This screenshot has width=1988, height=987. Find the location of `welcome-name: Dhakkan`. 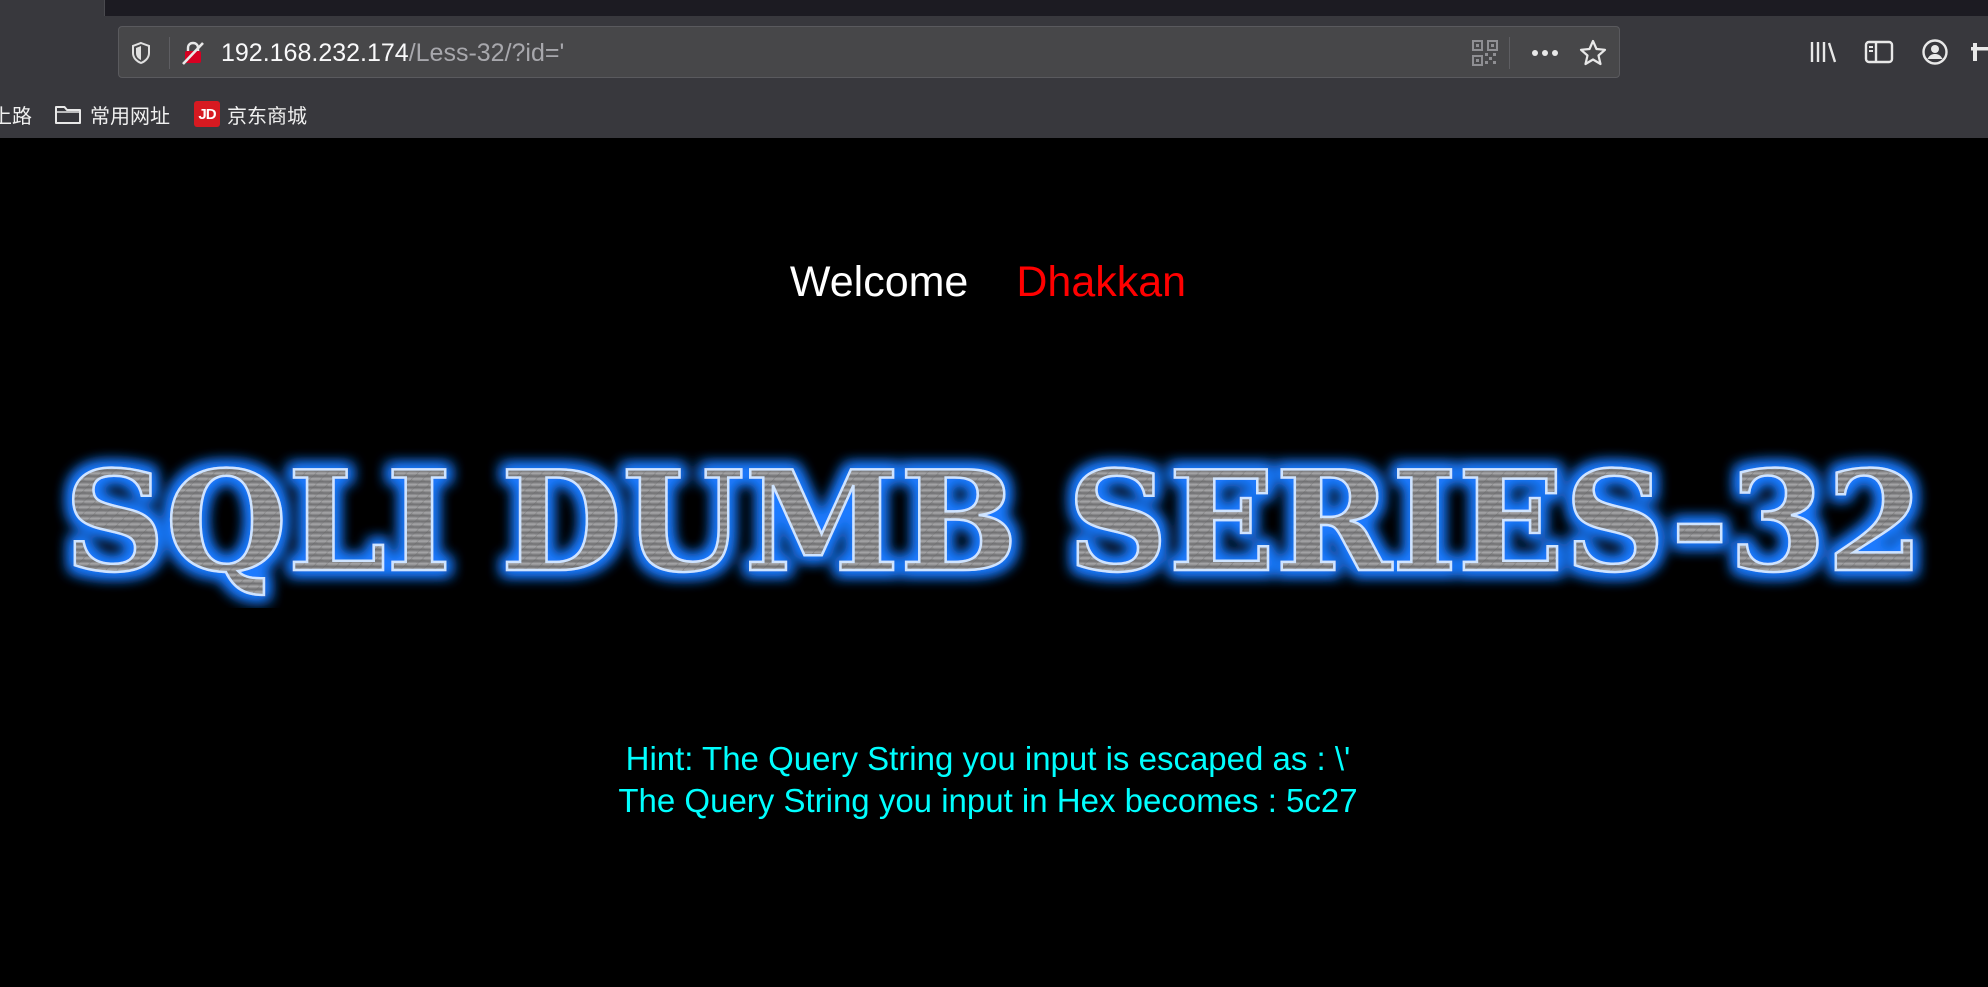

welcome-name: Dhakkan is located at coordinates (1101, 282).